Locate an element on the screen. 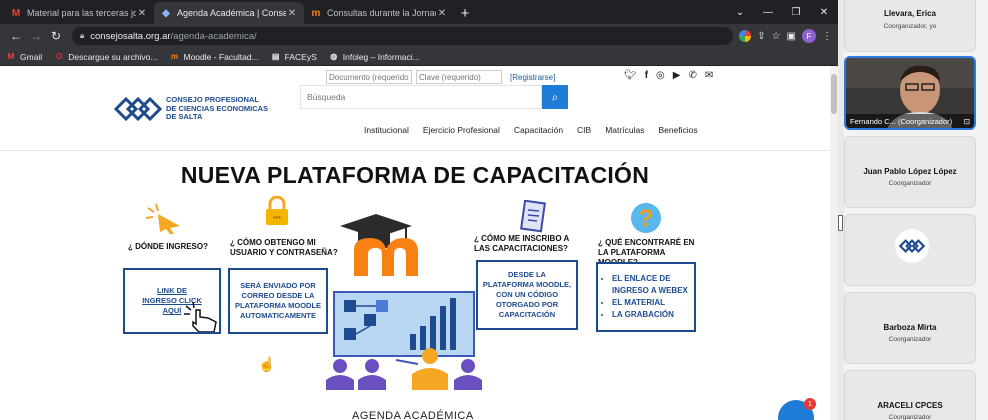 The image size is (988, 420). search-input is located at coordinates (421, 97).